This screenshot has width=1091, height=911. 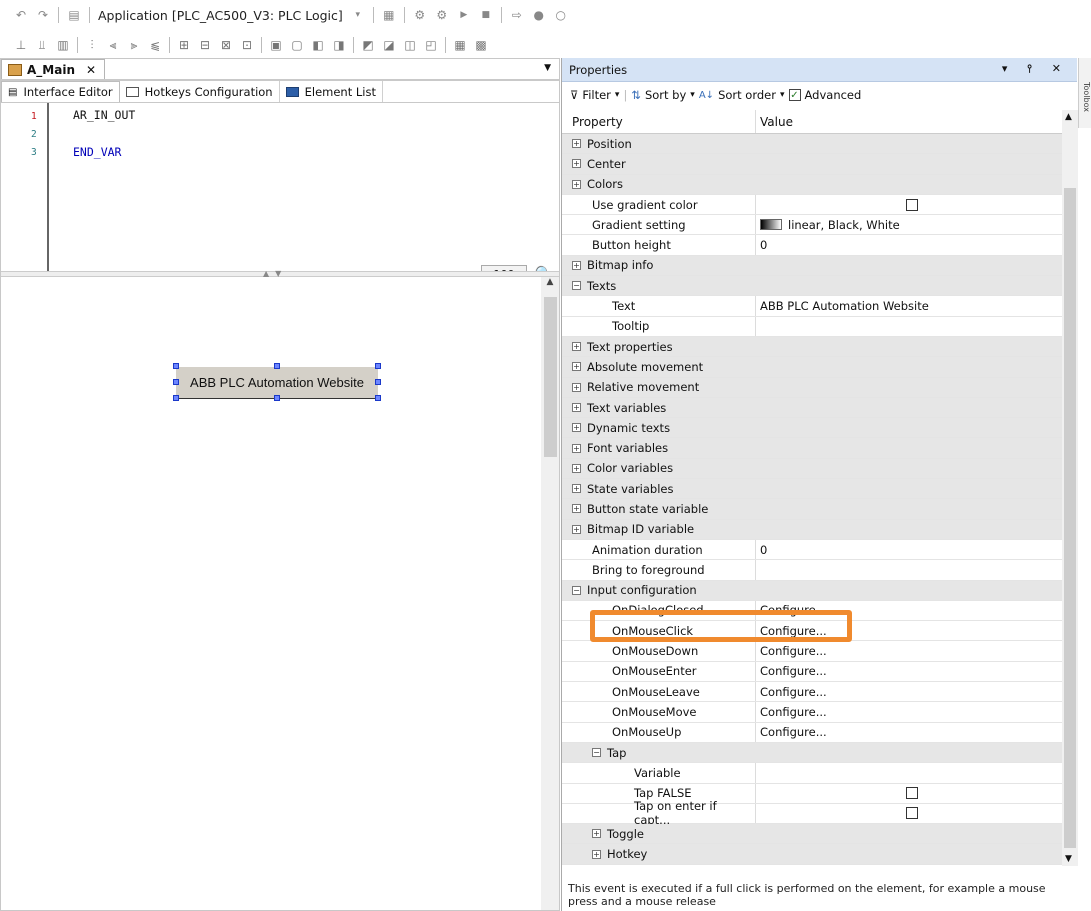 What do you see at coordinates (280, 197) in the screenshot?
I see `declaration-editor: 1 AR_IN_OUT 2 3 END_VAR 100 🔍` at bounding box center [280, 197].